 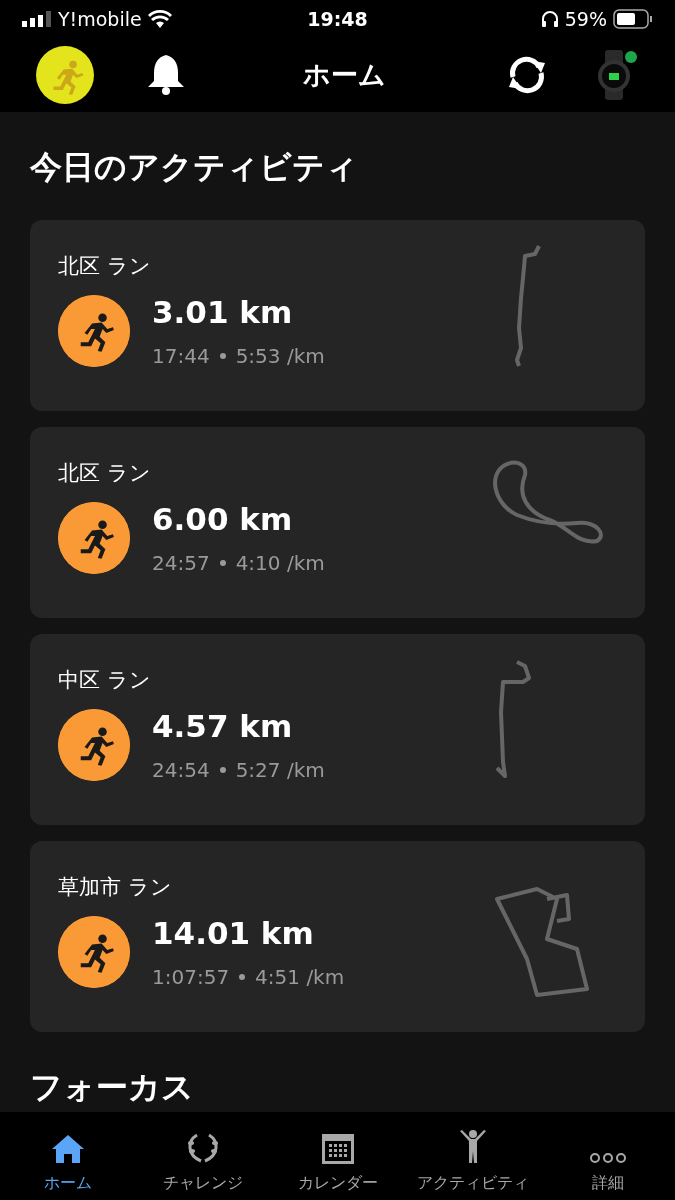 I want to click on wifi-icon, so click(x=159, y=19).